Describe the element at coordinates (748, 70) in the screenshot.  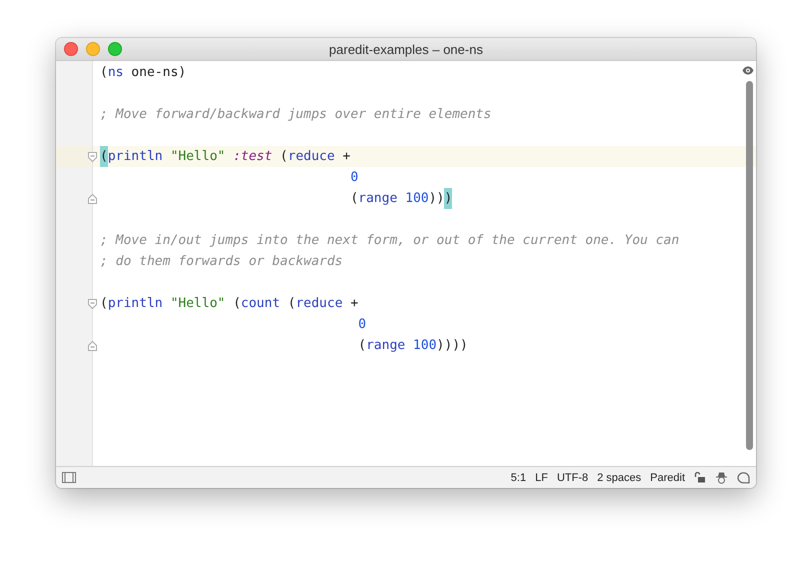
I see `eye-icon` at that location.